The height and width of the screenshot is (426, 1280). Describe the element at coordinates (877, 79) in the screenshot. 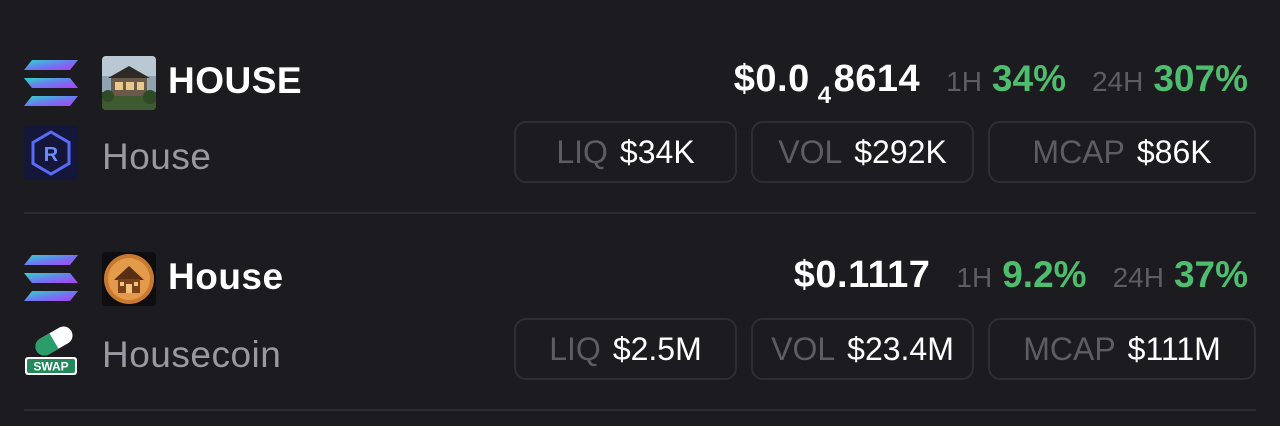

I see `price-digits: 8614` at that location.